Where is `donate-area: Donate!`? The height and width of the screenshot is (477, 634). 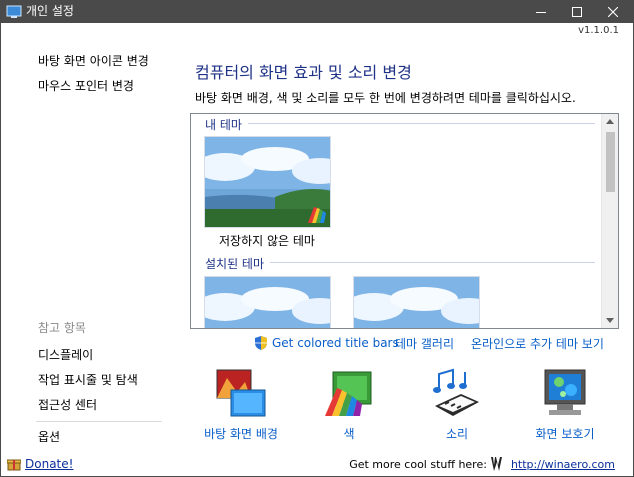 donate-area: Donate! is located at coordinates (40, 464).